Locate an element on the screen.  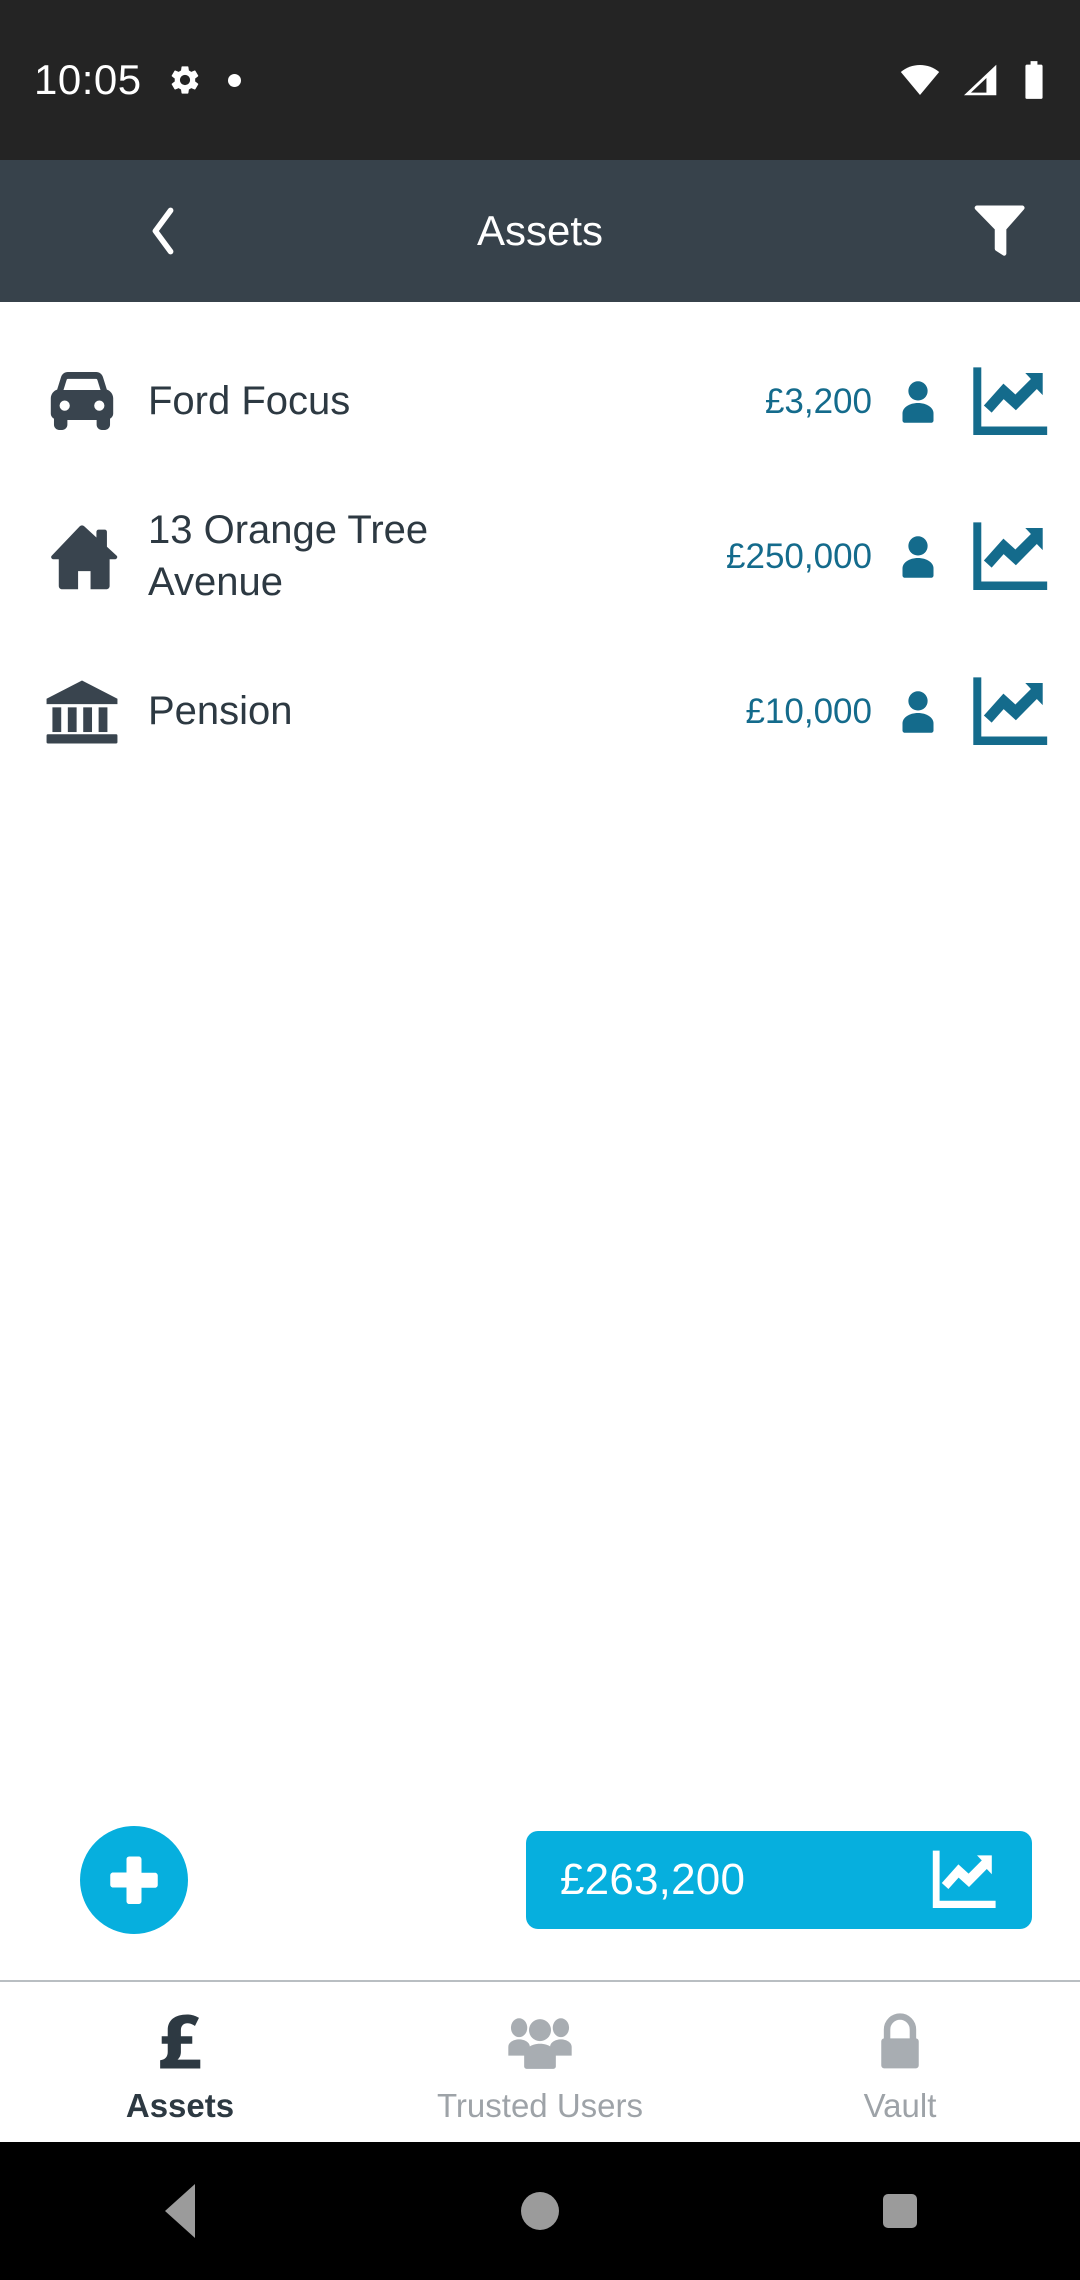
nav-item-vault: Vault is located at coordinates (900, 2062).